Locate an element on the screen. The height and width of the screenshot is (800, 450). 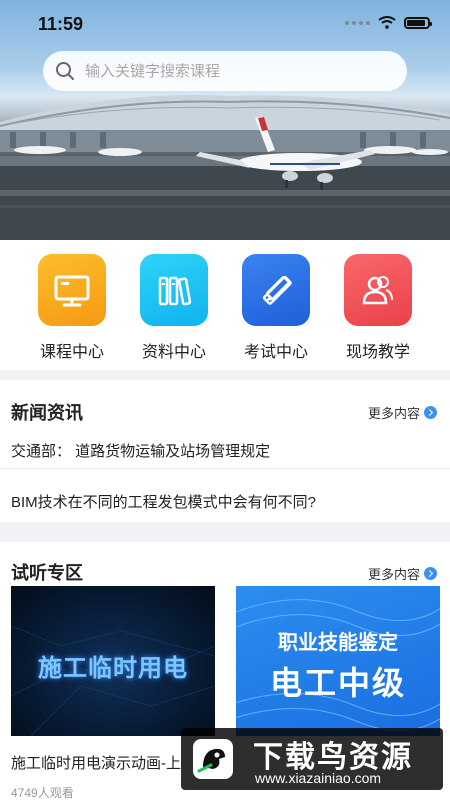
category-material-center: 资料中心 is located at coordinates (174, 308).